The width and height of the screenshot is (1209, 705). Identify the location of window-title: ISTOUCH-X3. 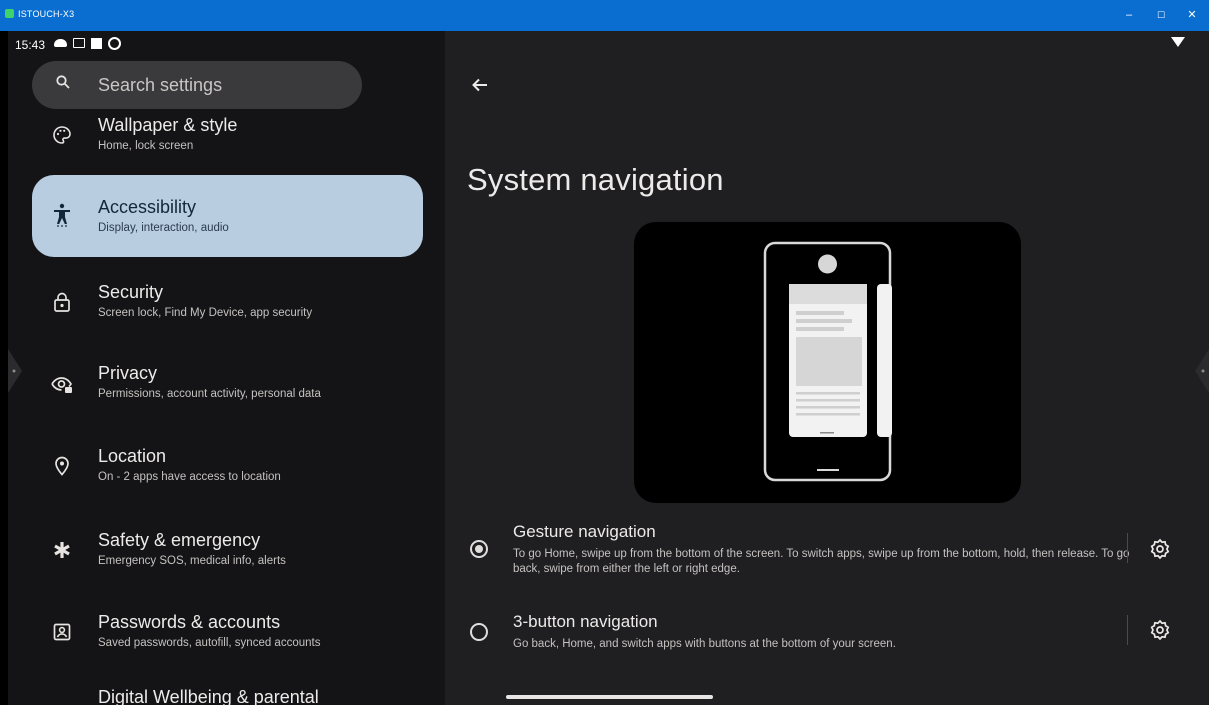
(46, 14).